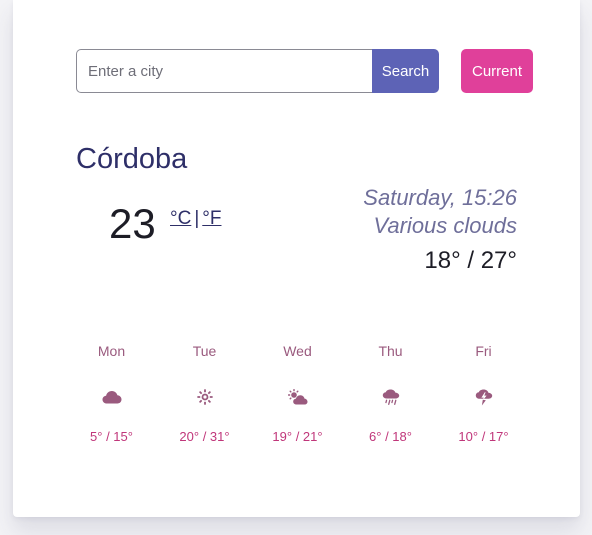 The image size is (592, 535). I want to click on search-form: Search Current, so click(304, 71).